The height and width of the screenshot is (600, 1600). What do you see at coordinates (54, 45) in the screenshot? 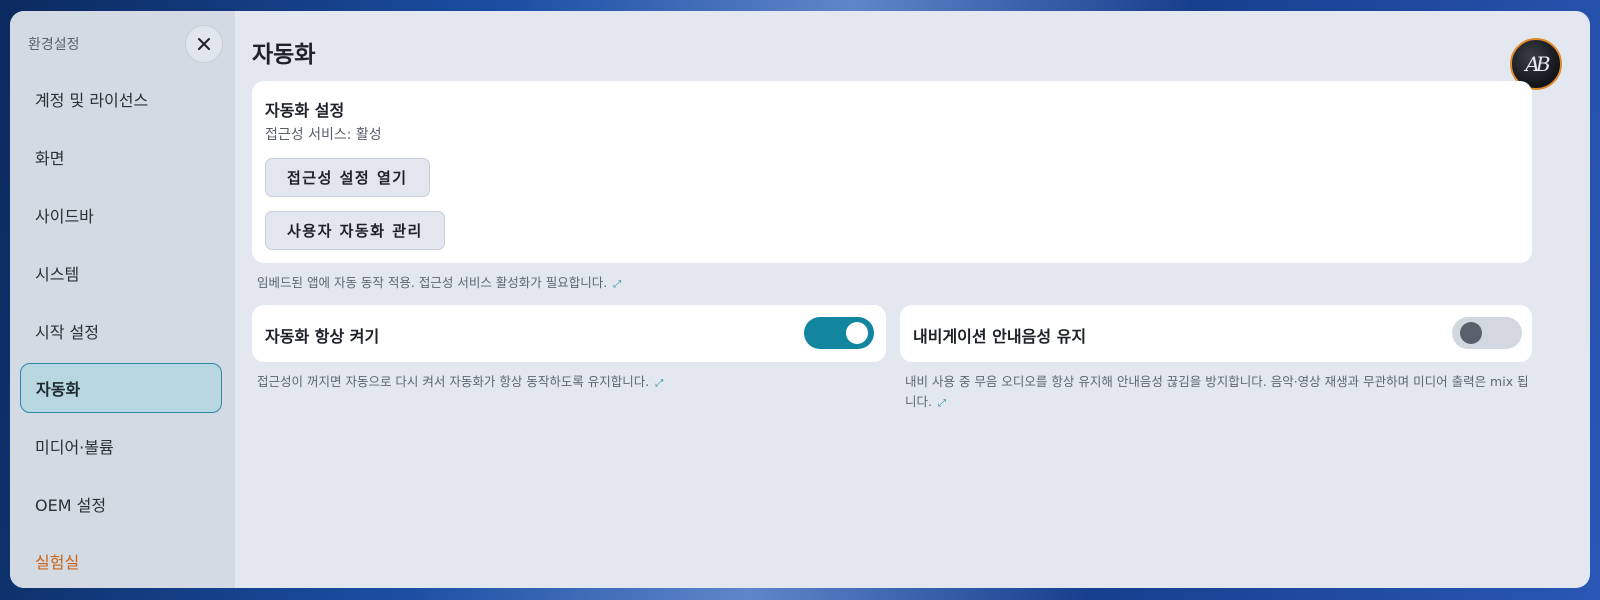
I see `sidebar-title: 환경설정` at bounding box center [54, 45].